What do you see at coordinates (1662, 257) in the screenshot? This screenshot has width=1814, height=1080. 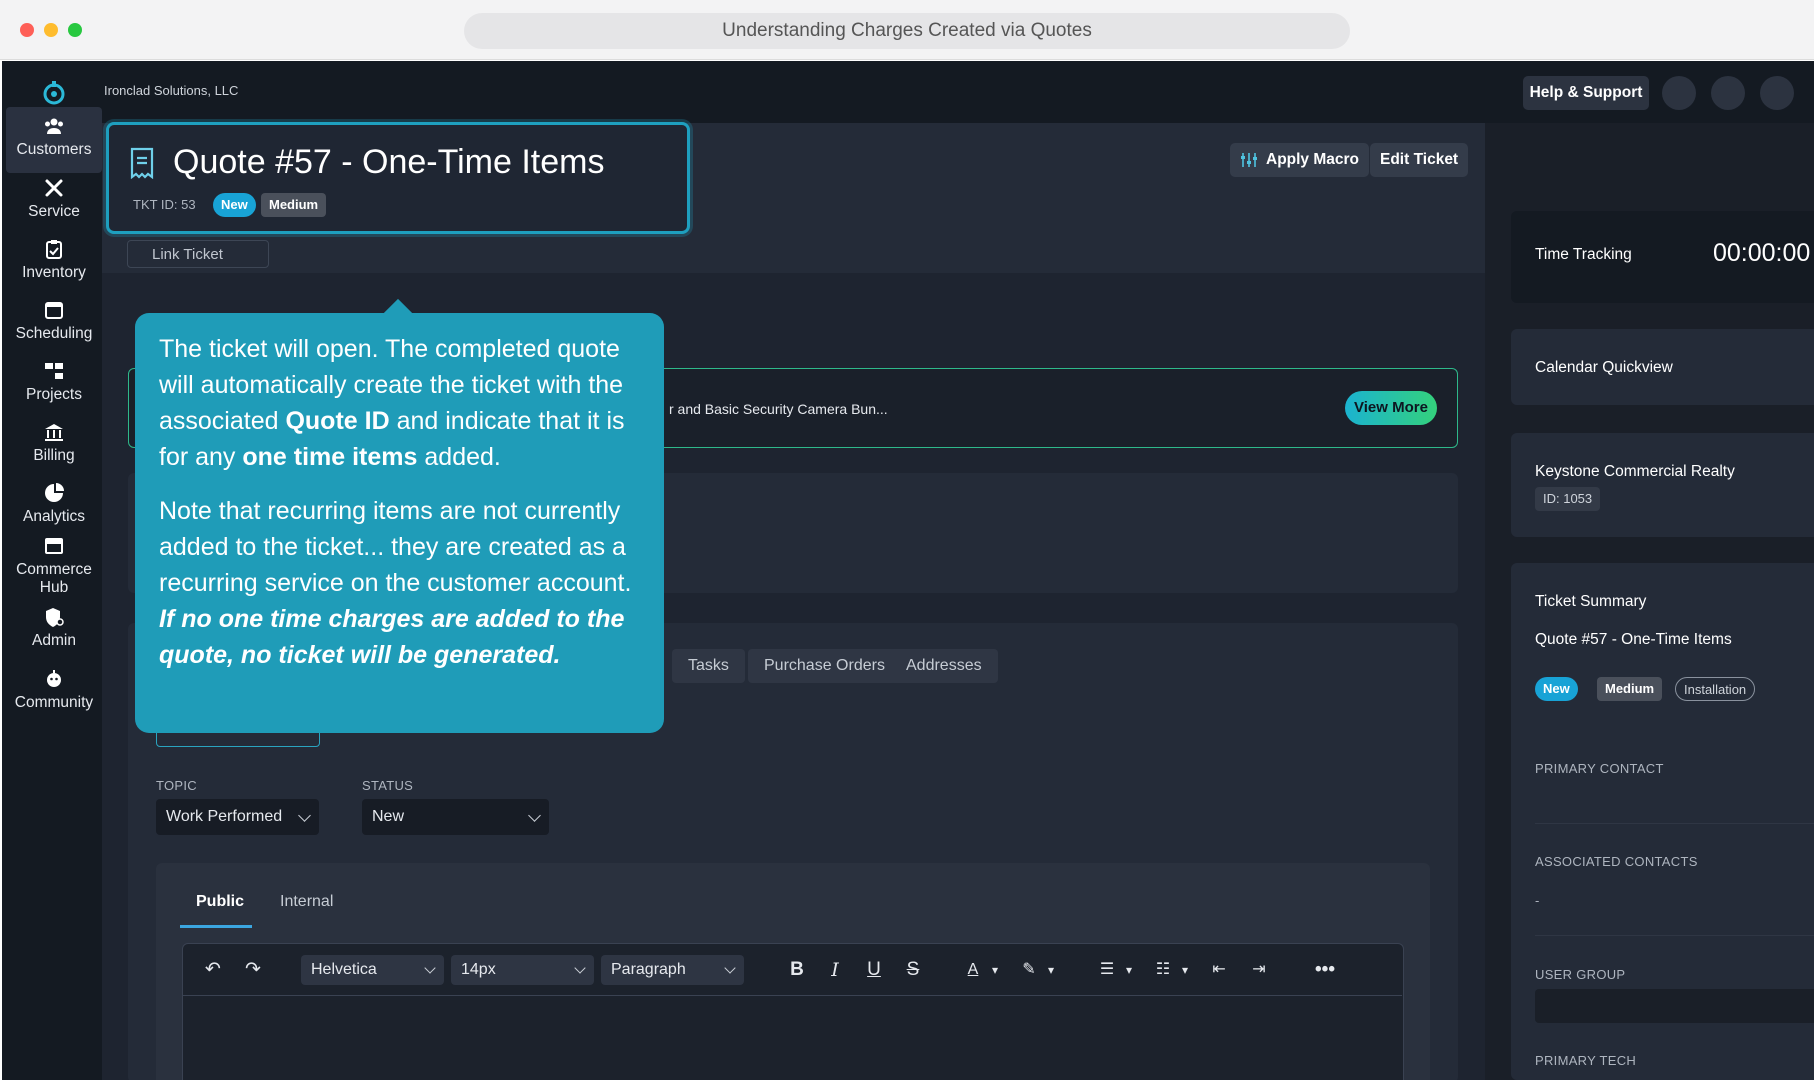 I see `time-tracking-card: Time Tracking 00:00:00` at bounding box center [1662, 257].